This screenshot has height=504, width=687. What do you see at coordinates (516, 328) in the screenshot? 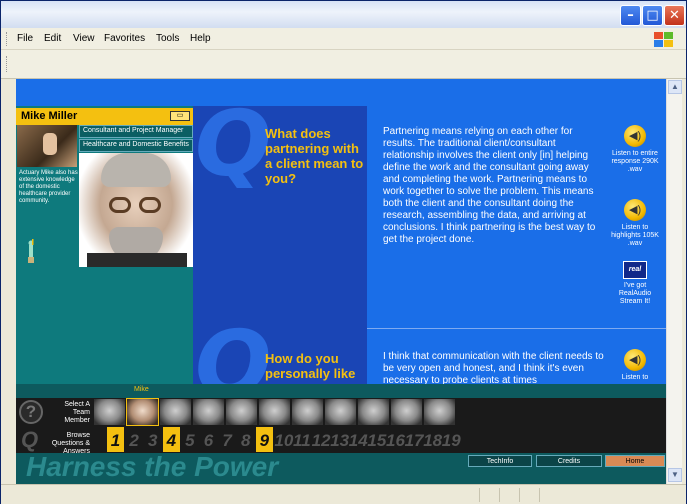
I see `answer-divider` at bounding box center [516, 328].